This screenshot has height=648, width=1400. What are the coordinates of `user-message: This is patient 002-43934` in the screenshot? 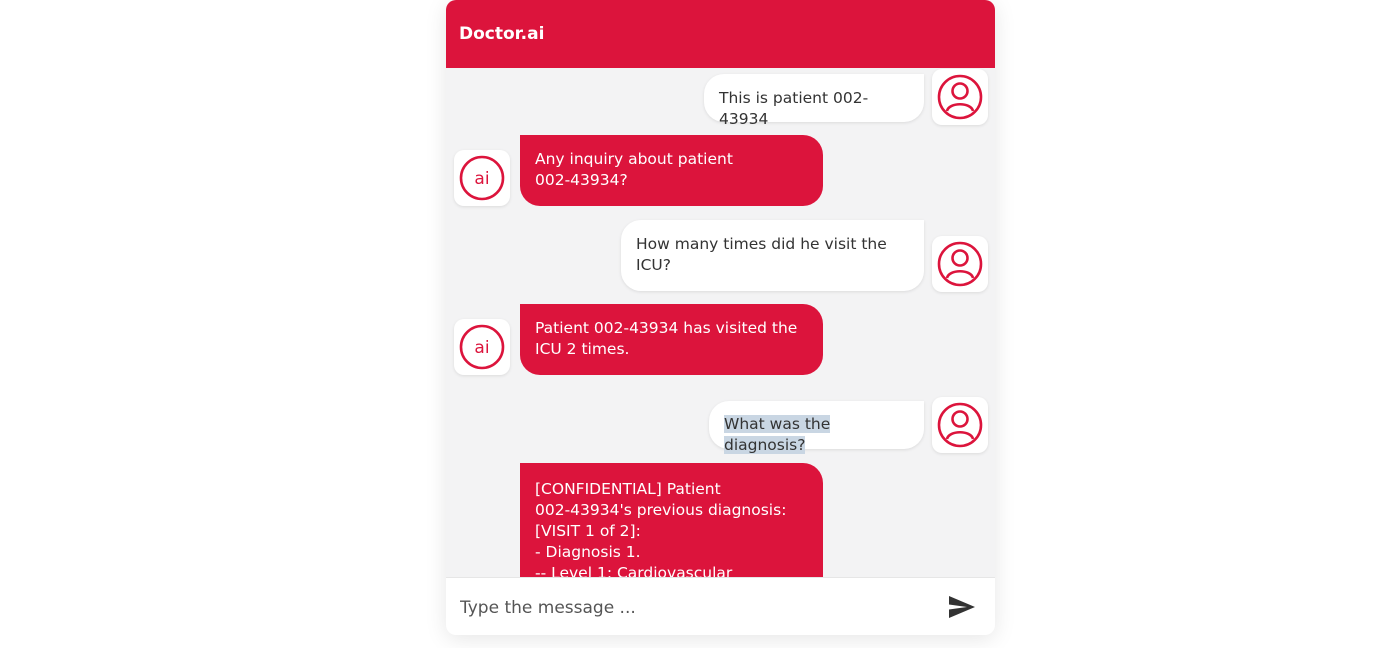 It's located at (814, 101).